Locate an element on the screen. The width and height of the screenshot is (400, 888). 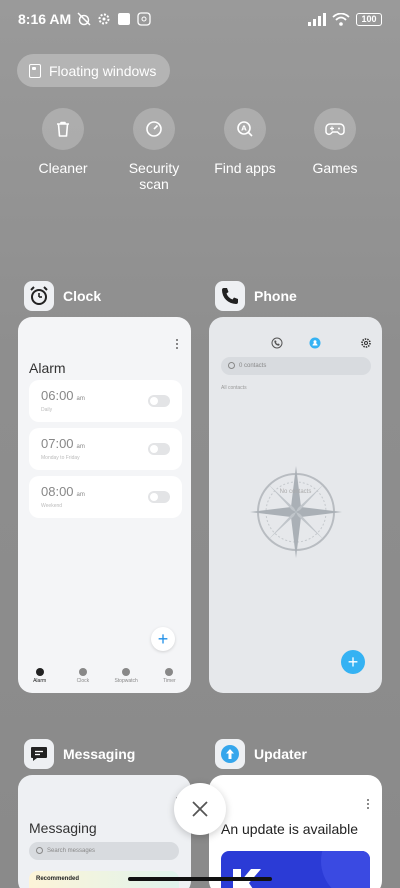
tab-clock: Clock is located at coordinates (82, 678).